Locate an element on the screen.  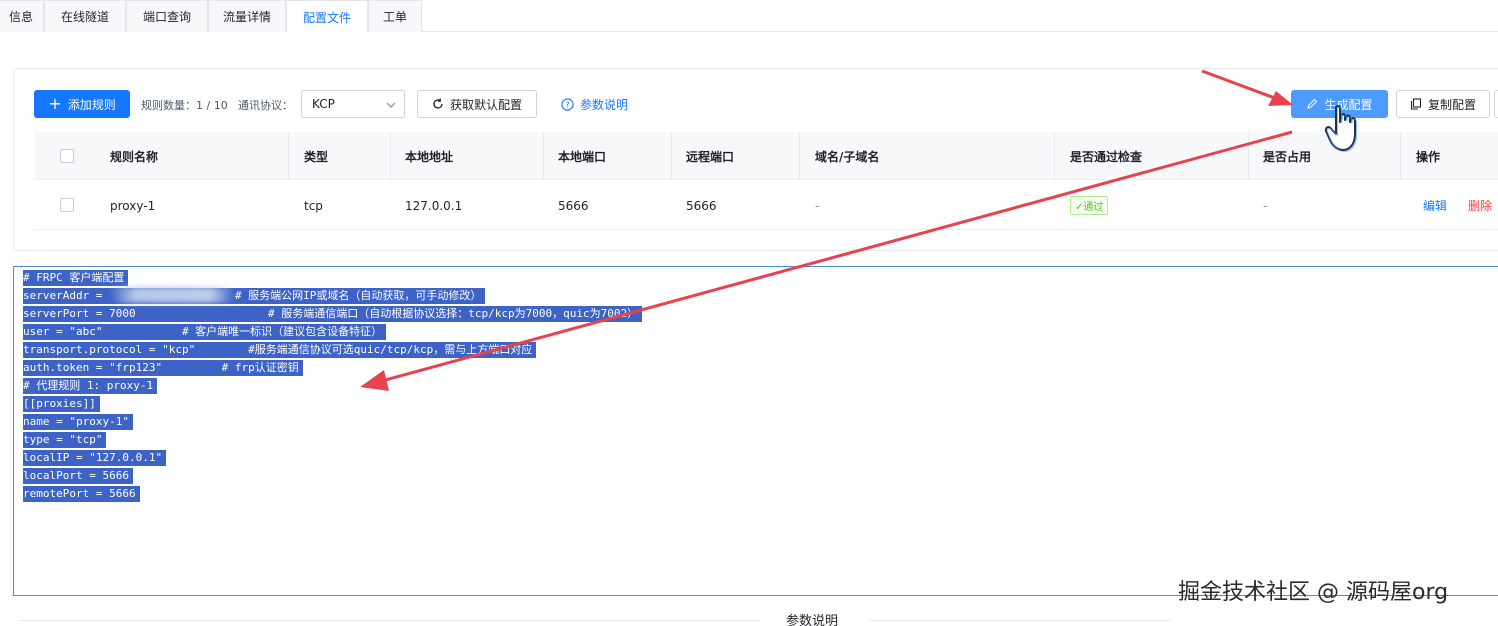
chevron-down-icon is located at coordinates (391, 105).